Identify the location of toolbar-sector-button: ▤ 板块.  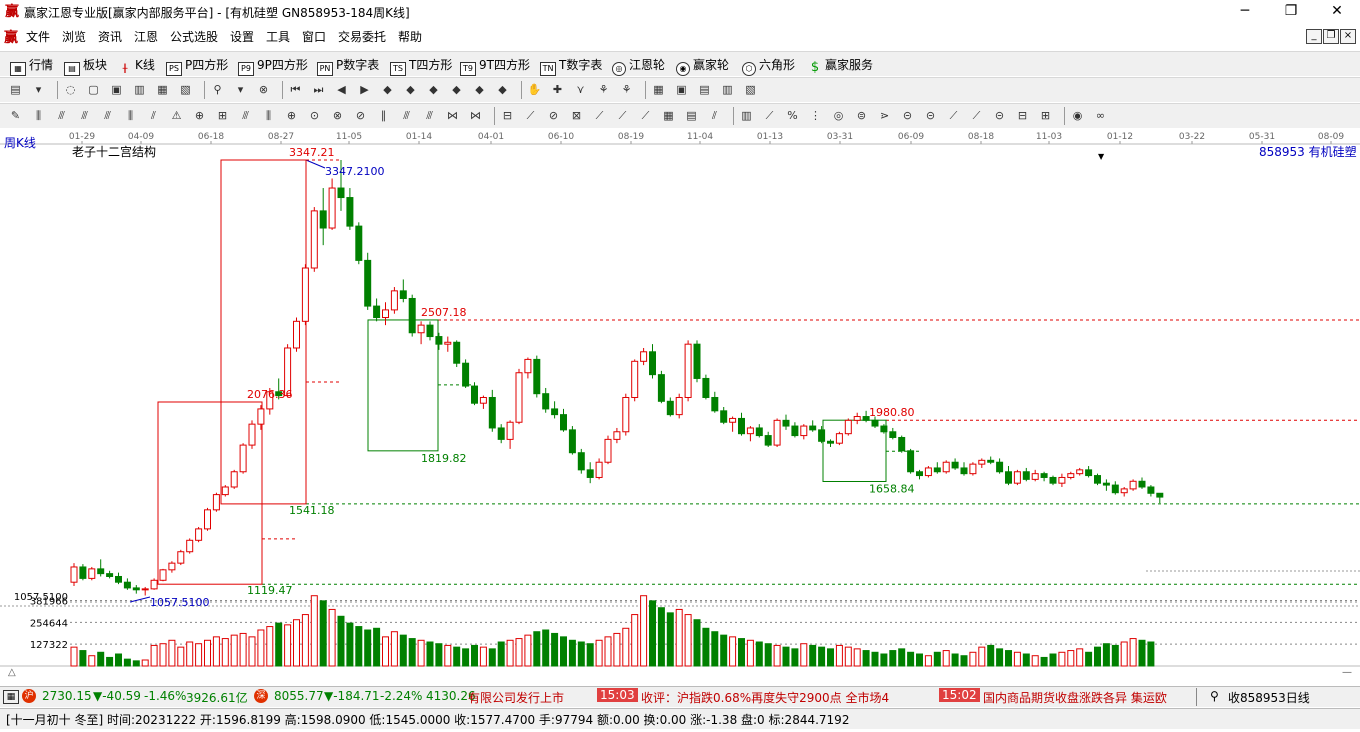
(85, 66).